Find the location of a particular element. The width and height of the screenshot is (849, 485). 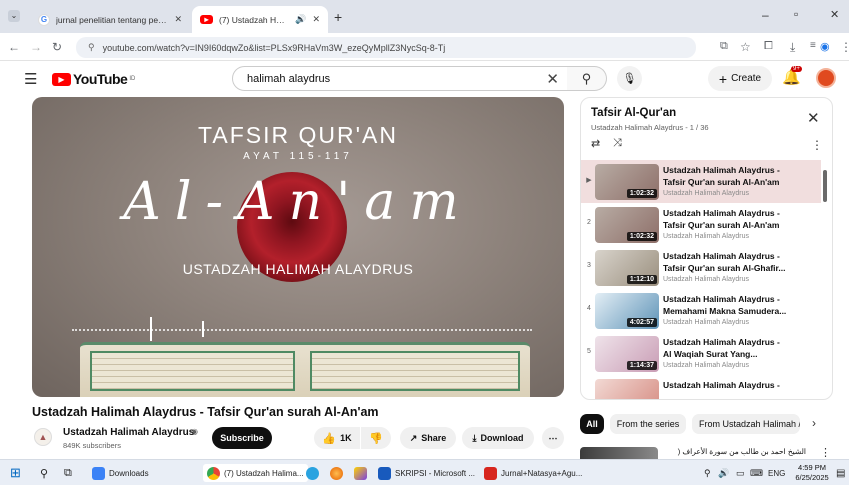

profile-icon: ≡ is located at coordinates (813, 45).